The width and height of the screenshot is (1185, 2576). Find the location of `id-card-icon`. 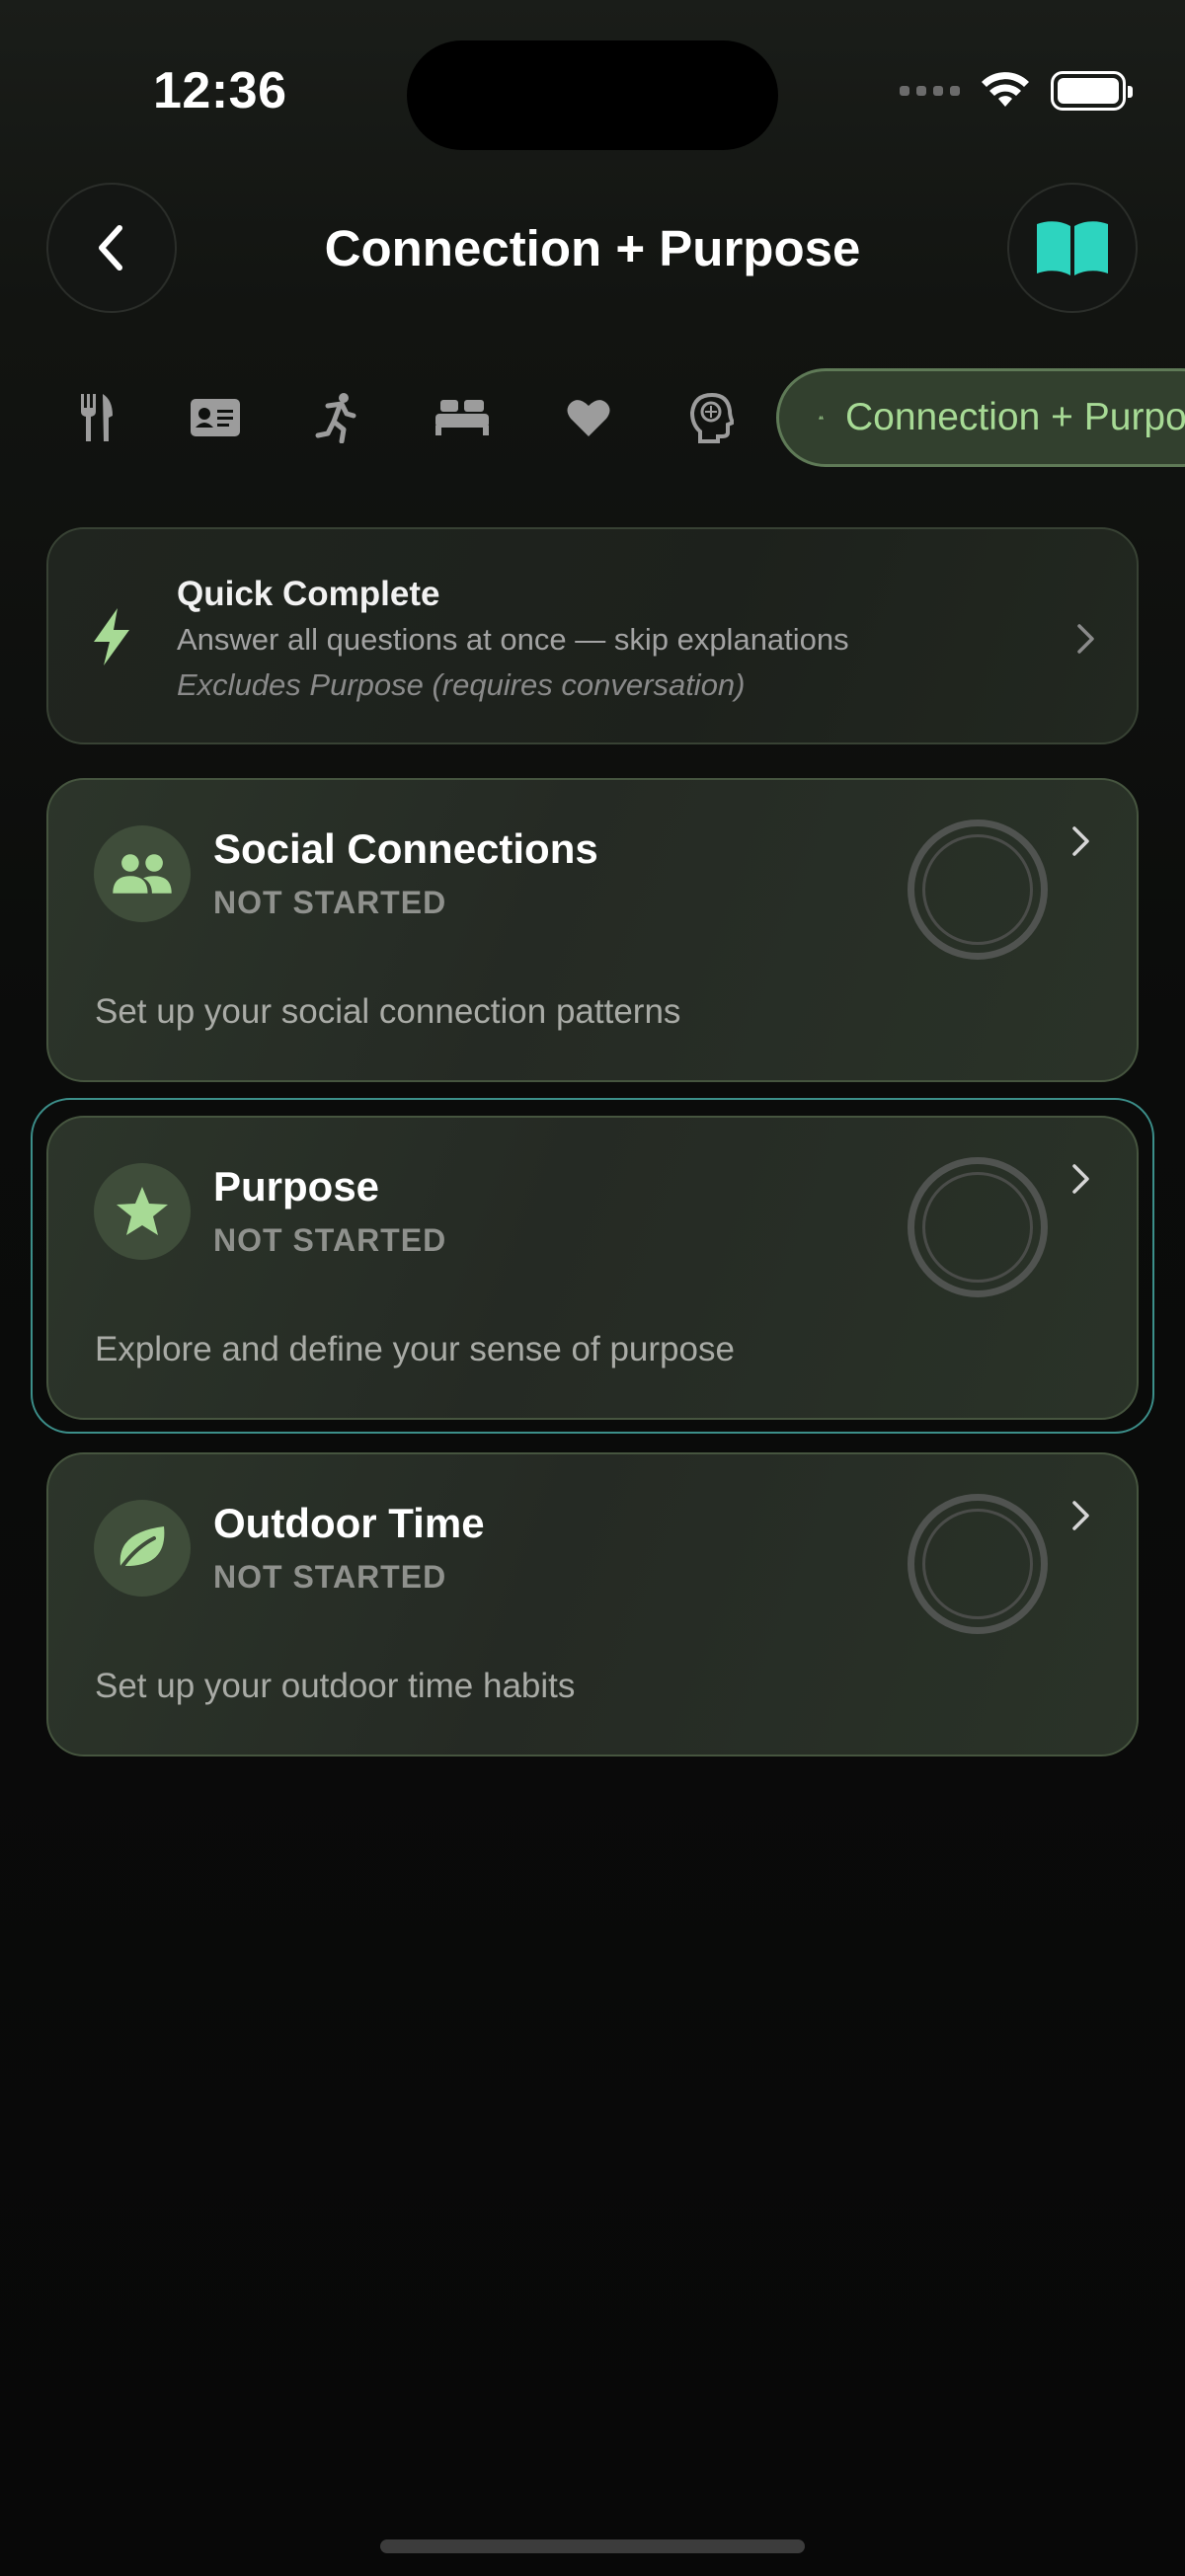

id-card-icon is located at coordinates (216, 417).